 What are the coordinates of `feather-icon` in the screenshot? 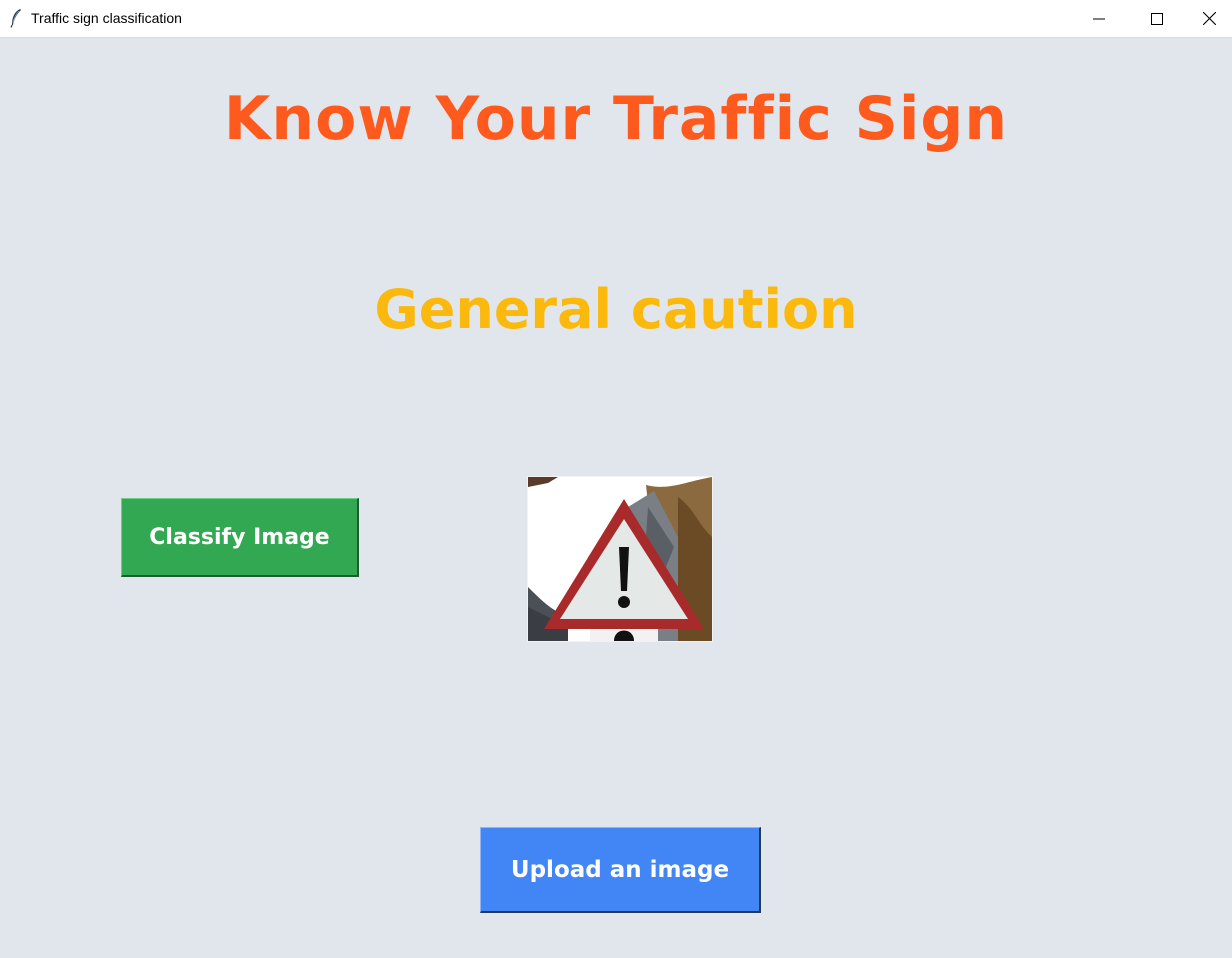 It's located at (15, 18).